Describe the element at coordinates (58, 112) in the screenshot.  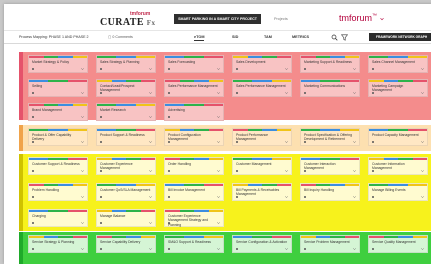
I see `process-card: Brand Management` at that location.